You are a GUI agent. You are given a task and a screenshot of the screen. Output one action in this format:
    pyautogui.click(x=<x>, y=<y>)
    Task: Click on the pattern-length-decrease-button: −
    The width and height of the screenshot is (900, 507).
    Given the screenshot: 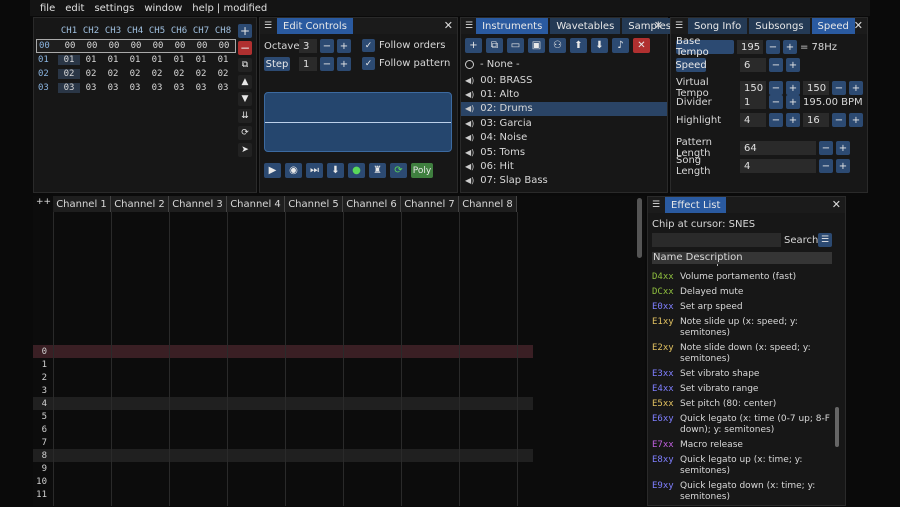 What is the action you would take?
    pyautogui.click(x=826, y=148)
    